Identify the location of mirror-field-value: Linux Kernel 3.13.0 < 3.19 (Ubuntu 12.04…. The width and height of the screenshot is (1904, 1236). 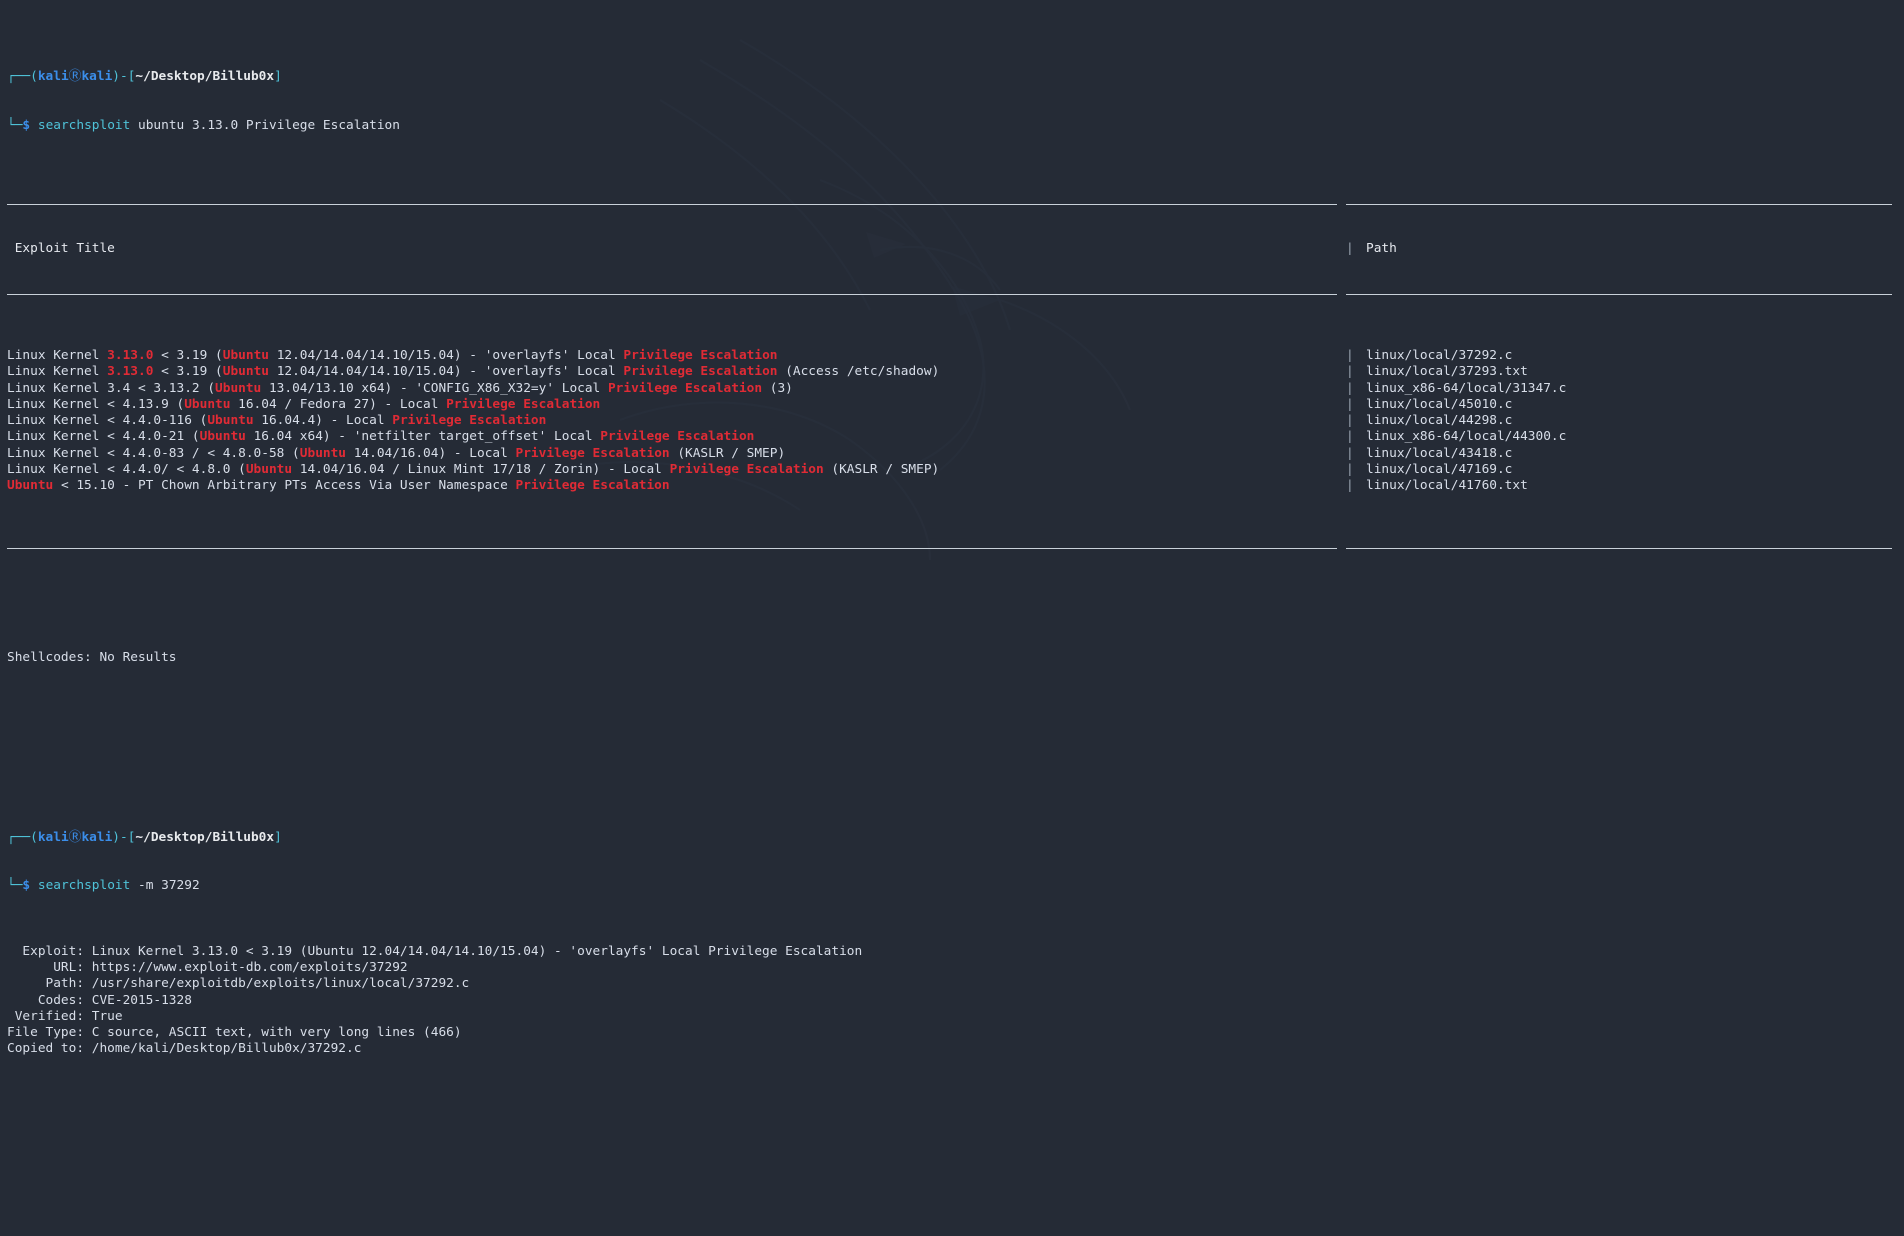
(477, 951).